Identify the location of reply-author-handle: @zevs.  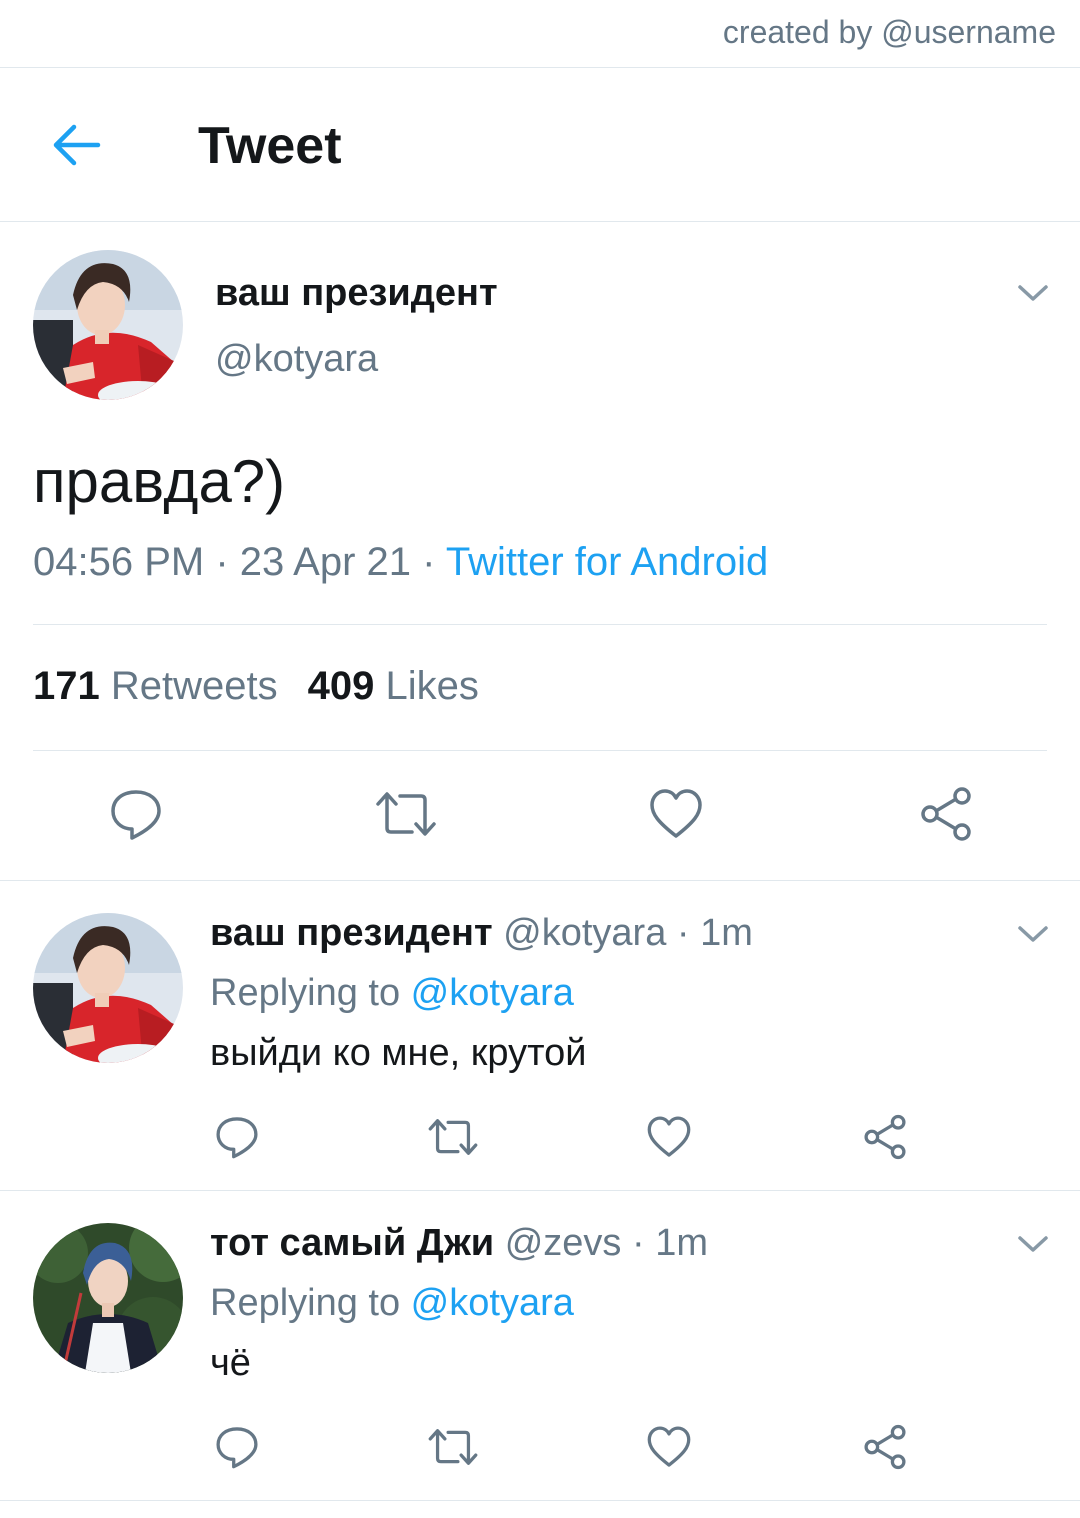
(563, 1243).